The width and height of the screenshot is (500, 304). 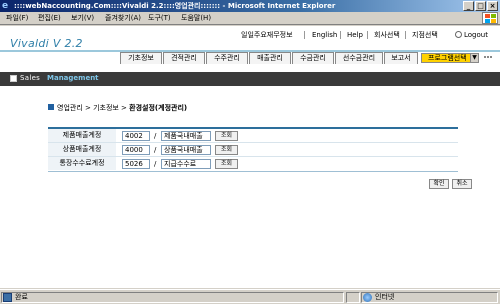 What do you see at coordinates (136, 150) in the screenshot?
I see `account-code-input: 4000` at bounding box center [136, 150].